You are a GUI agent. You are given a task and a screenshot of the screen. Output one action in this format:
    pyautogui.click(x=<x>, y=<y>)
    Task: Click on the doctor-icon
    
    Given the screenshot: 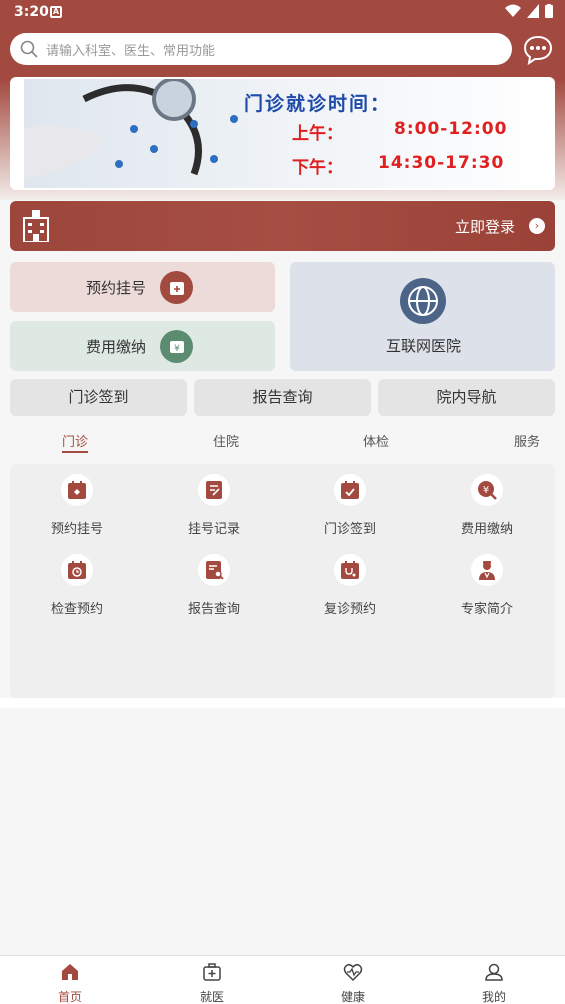 What is the action you would take?
    pyautogui.click(x=487, y=570)
    